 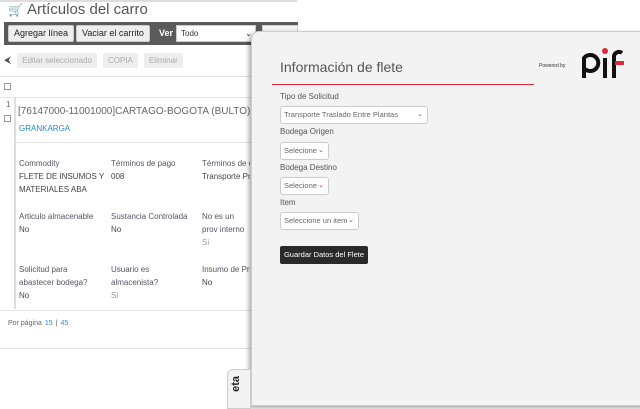 I want to click on page-title: 🛒 Artículos del carro, so click(x=78, y=9).